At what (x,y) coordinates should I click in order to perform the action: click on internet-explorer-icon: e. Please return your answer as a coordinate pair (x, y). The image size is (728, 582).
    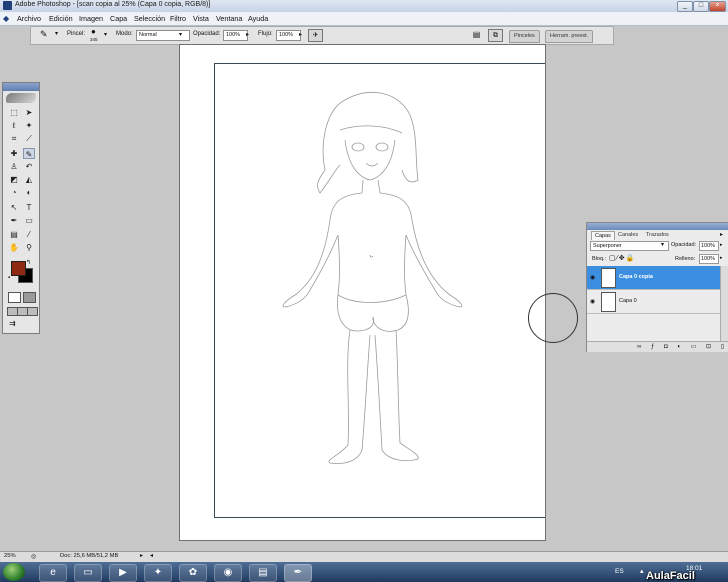
    Looking at the image, I should click on (53, 573).